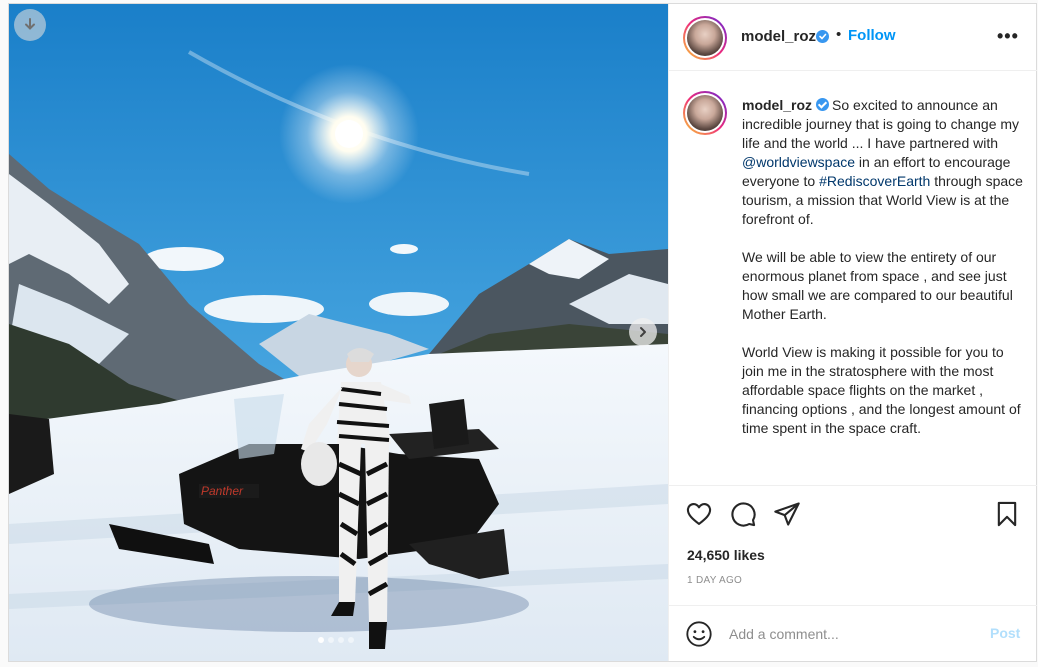  What do you see at coordinates (872, 35) in the screenshot?
I see `follow-button: Follow` at bounding box center [872, 35].